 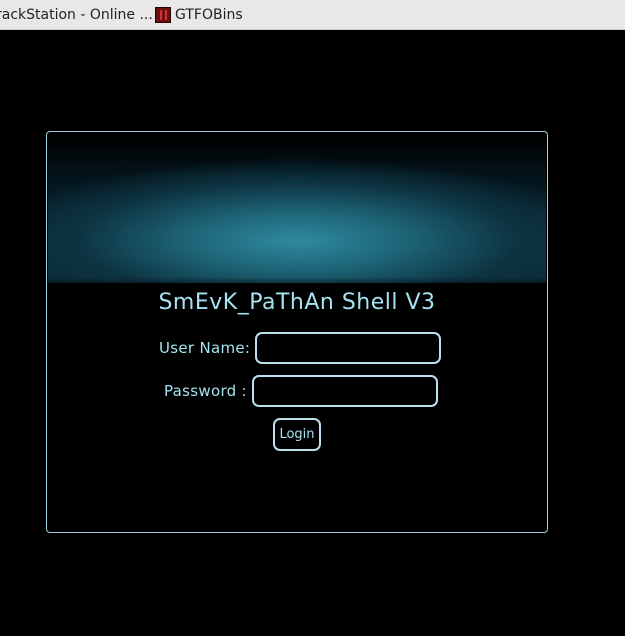 What do you see at coordinates (348, 348) in the screenshot?
I see `username-input` at bounding box center [348, 348].